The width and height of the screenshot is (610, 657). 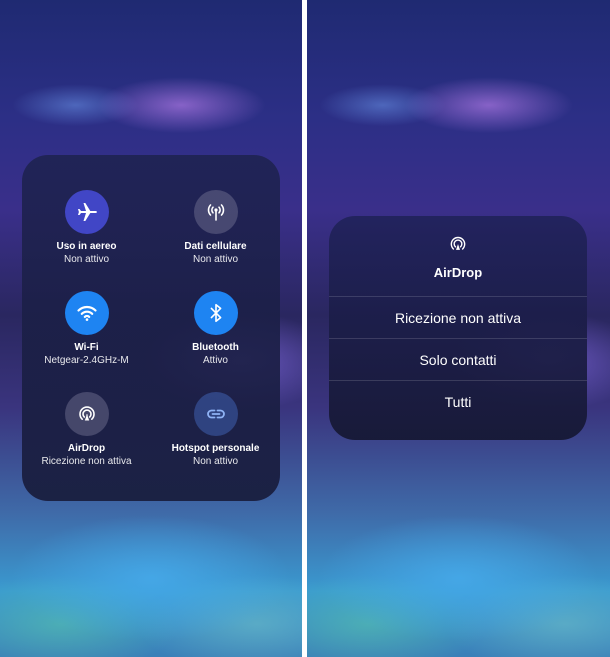 I want to click on cellular-antenna-icon, so click(x=215, y=212).